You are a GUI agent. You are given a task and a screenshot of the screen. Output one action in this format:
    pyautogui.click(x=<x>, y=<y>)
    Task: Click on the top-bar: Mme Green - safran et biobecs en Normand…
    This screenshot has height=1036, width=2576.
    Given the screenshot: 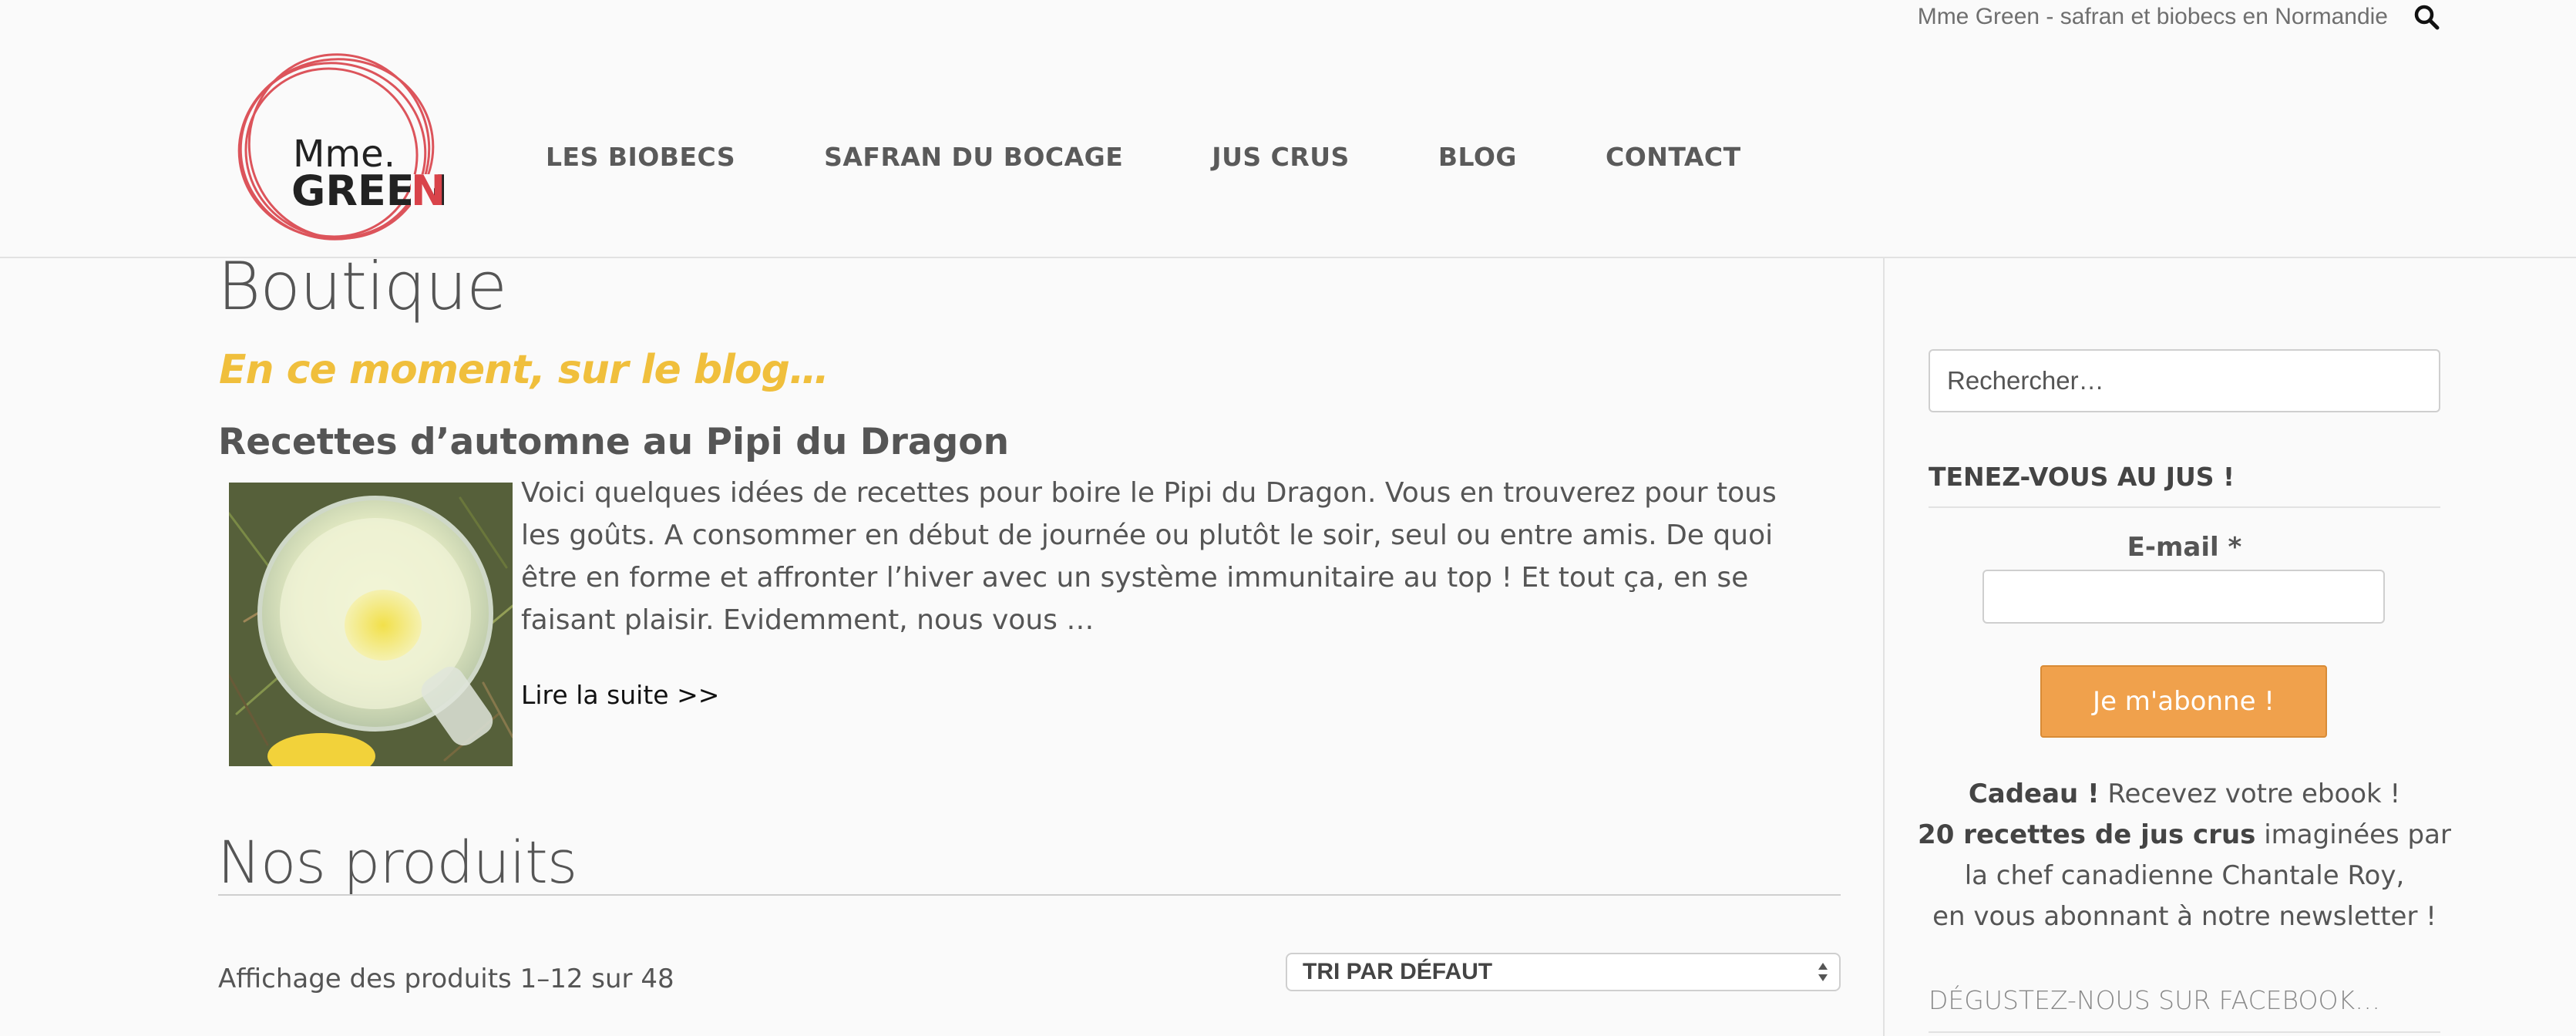 What is the action you would take?
    pyautogui.click(x=1288, y=17)
    